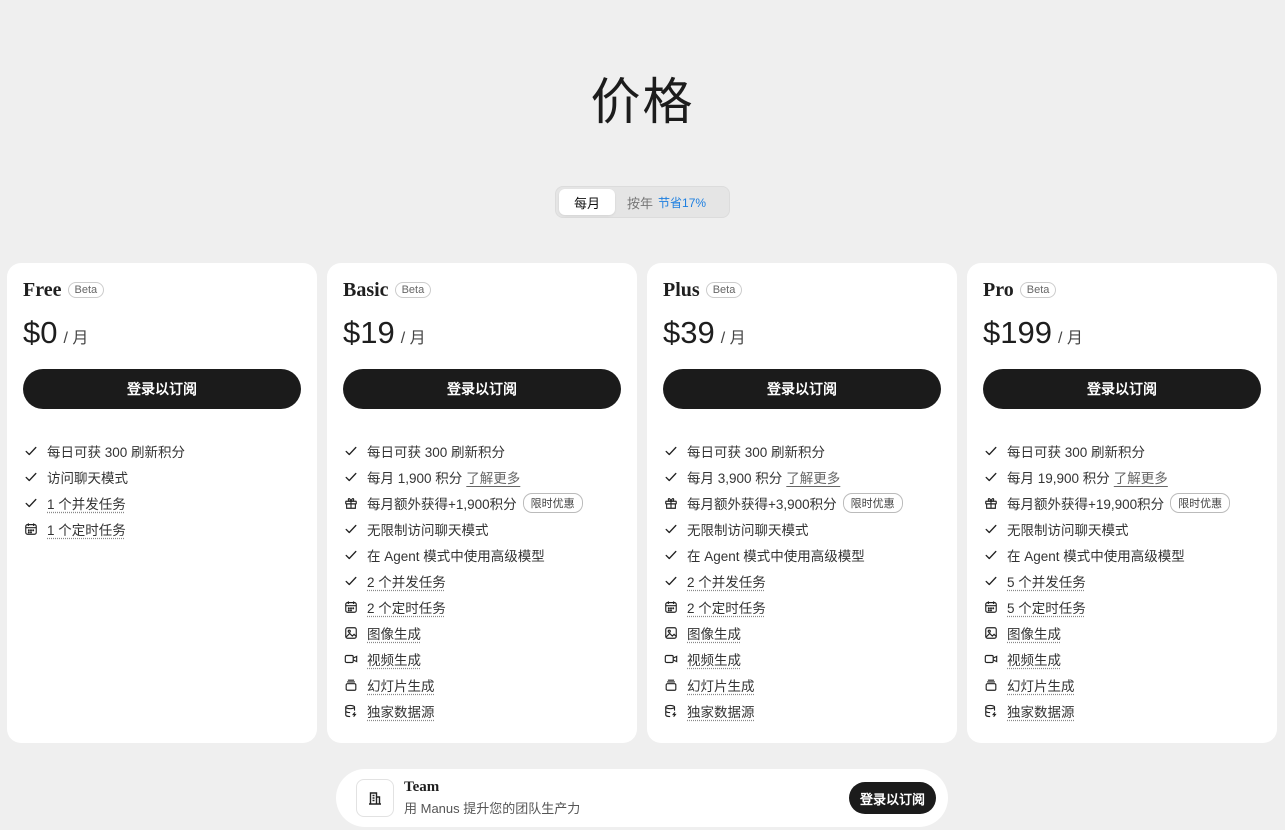  What do you see at coordinates (162, 503) in the screenshot?
I see `feature-item: 1 个并发任务` at bounding box center [162, 503].